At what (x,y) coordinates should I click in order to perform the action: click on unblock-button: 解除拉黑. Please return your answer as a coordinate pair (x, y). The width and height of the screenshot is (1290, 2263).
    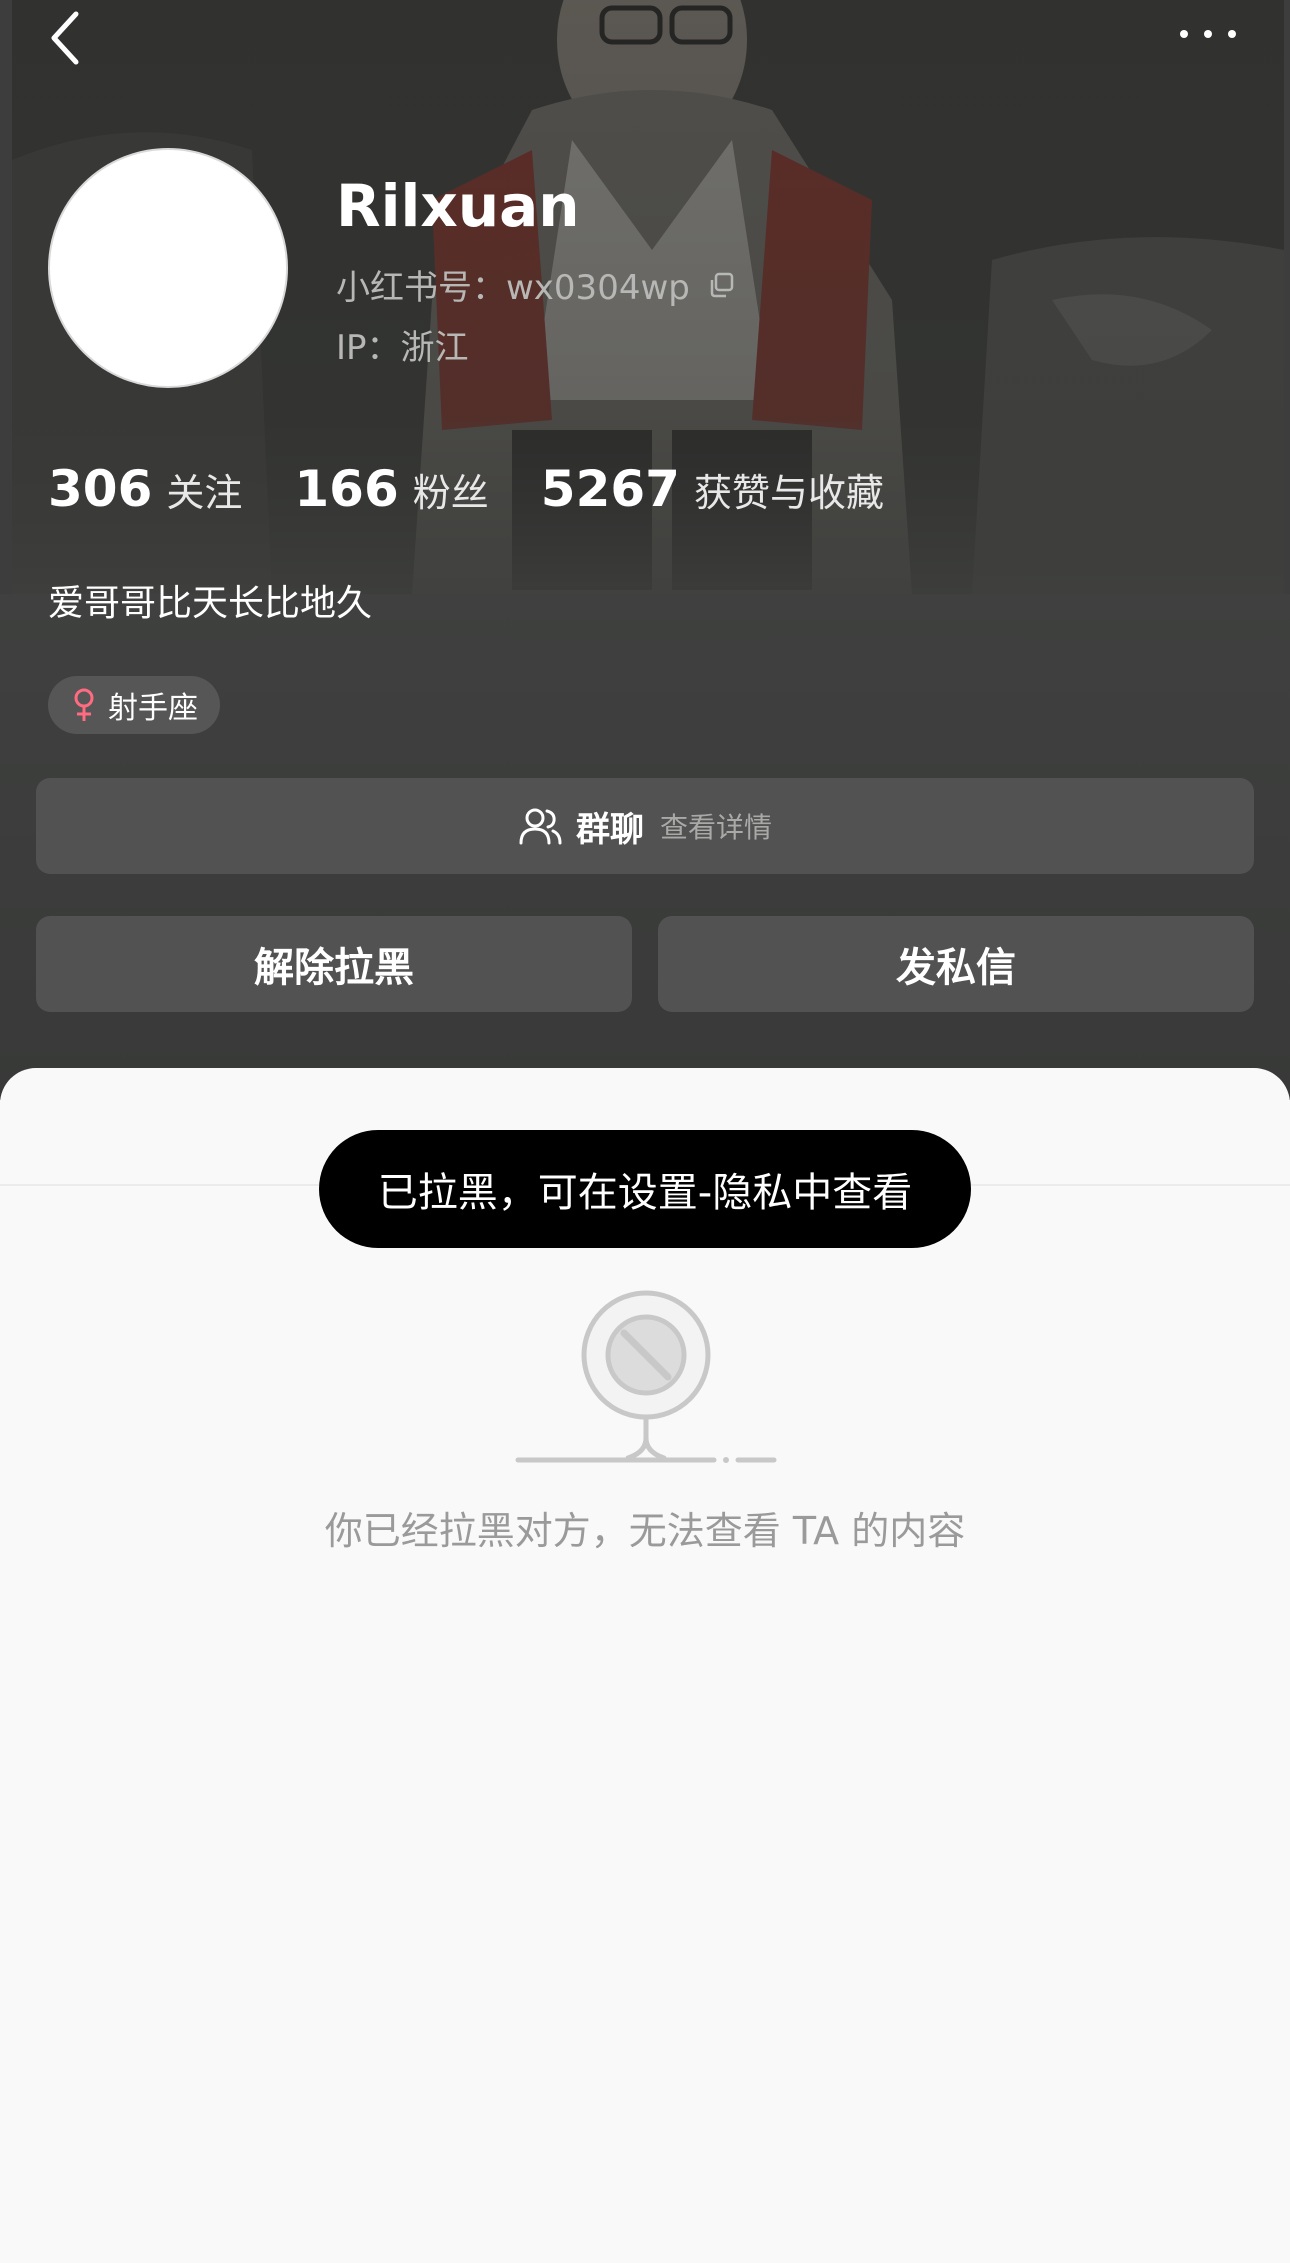
    Looking at the image, I should click on (334, 964).